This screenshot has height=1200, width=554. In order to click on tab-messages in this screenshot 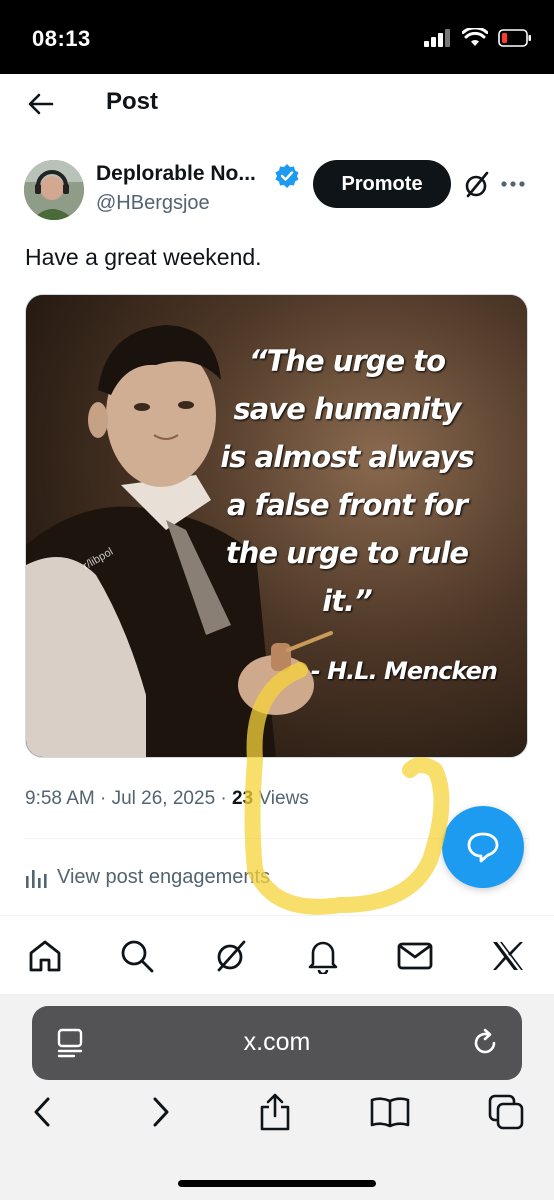, I will do `click(415, 956)`.